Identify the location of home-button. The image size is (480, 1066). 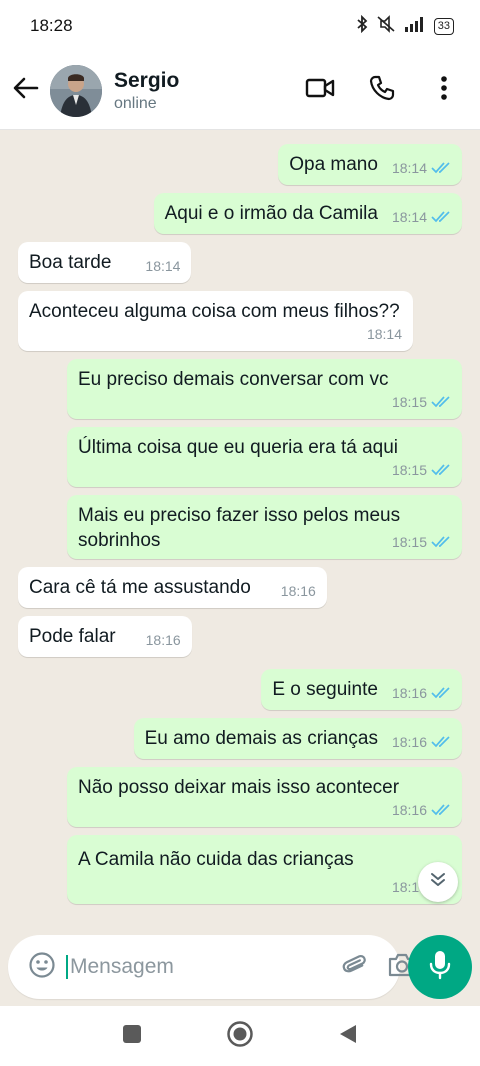
(240, 1036).